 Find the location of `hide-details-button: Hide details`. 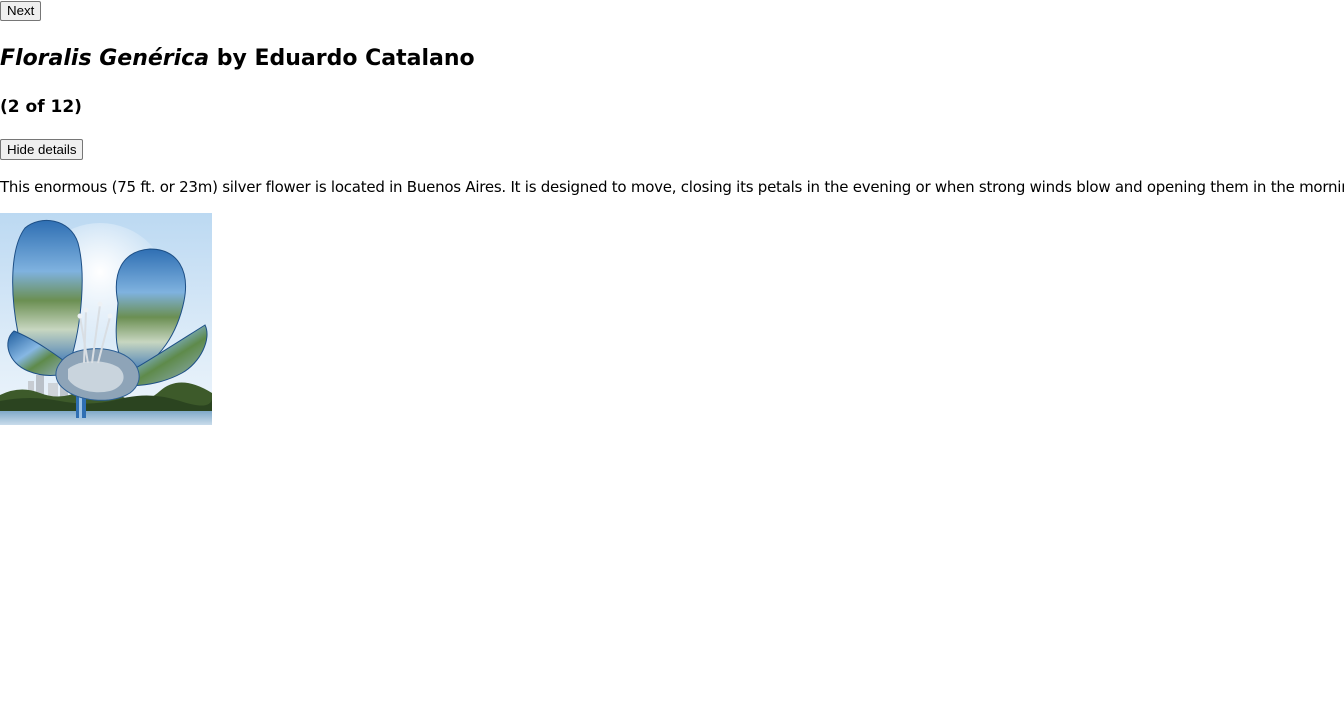

hide-details-button: Hide details is located at coordinates (42, 149).